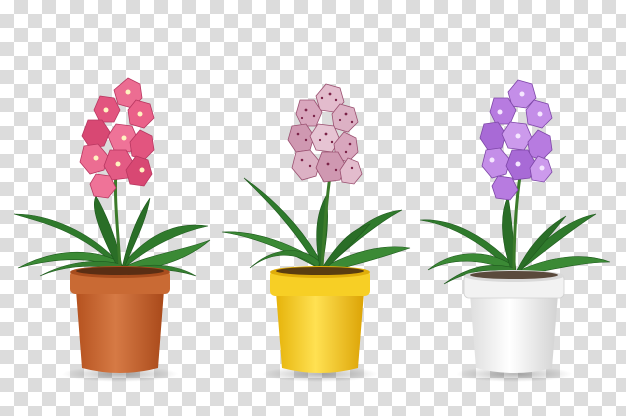 This screenshot has width=626, height=416. I want to click on pot-terracotta, so click(120, 319).